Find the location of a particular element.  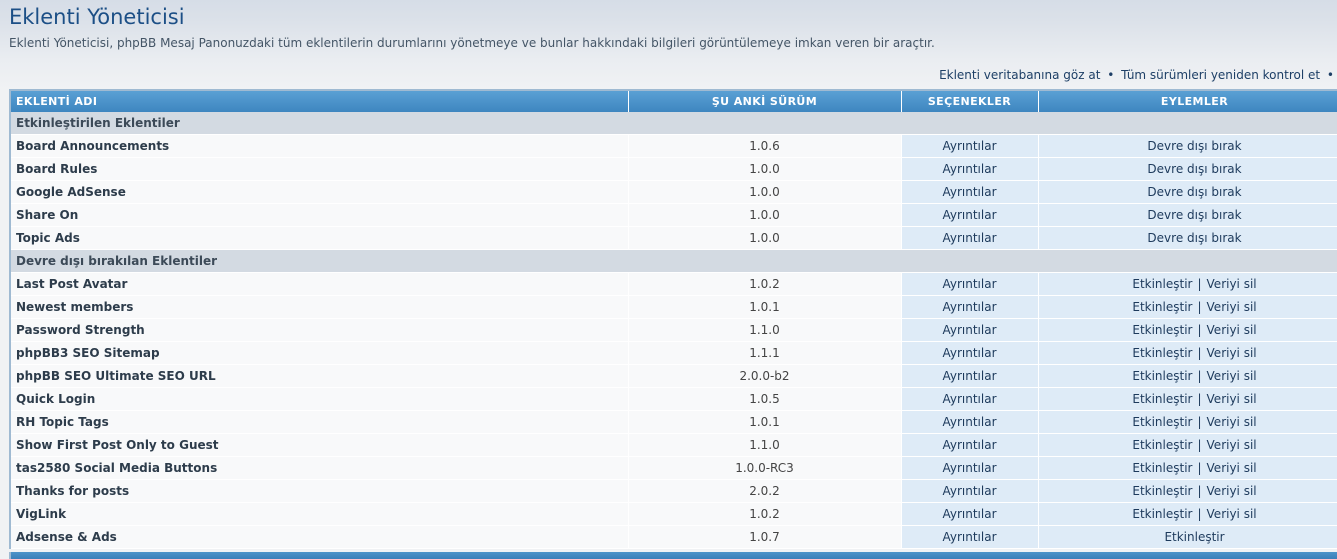

extension-name: Google AdSense is located at coordinates (320, 192).